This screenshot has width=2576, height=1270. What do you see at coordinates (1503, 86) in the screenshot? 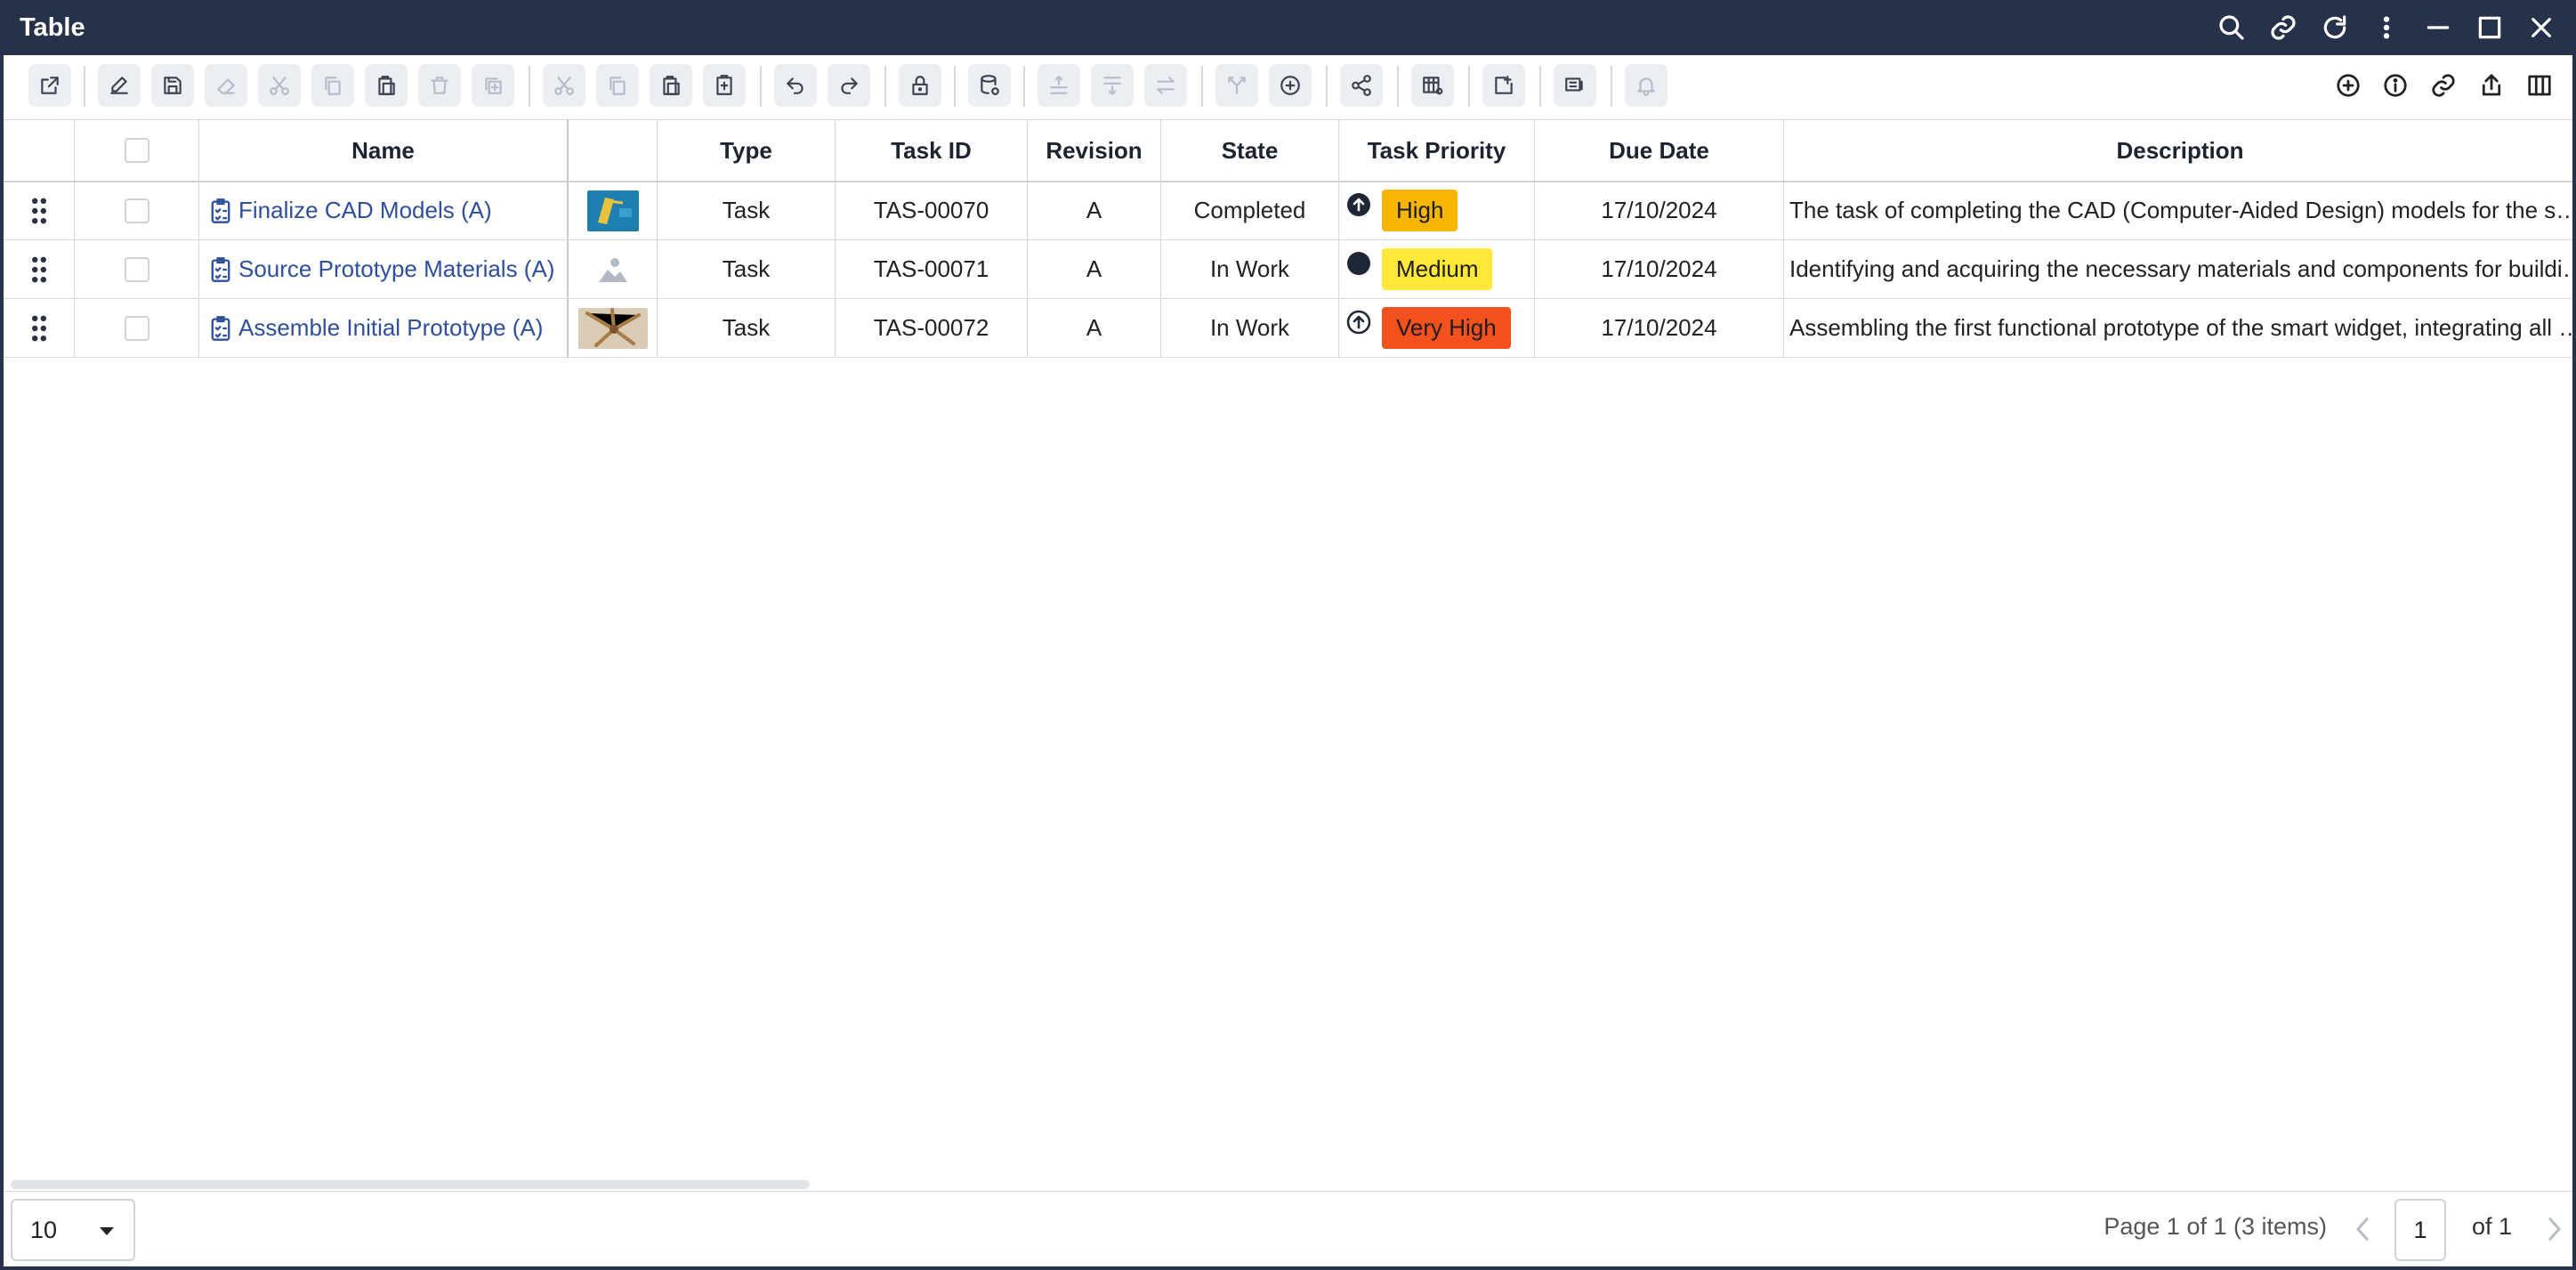
I see `export-icon` at bounding box center [1503, 86].